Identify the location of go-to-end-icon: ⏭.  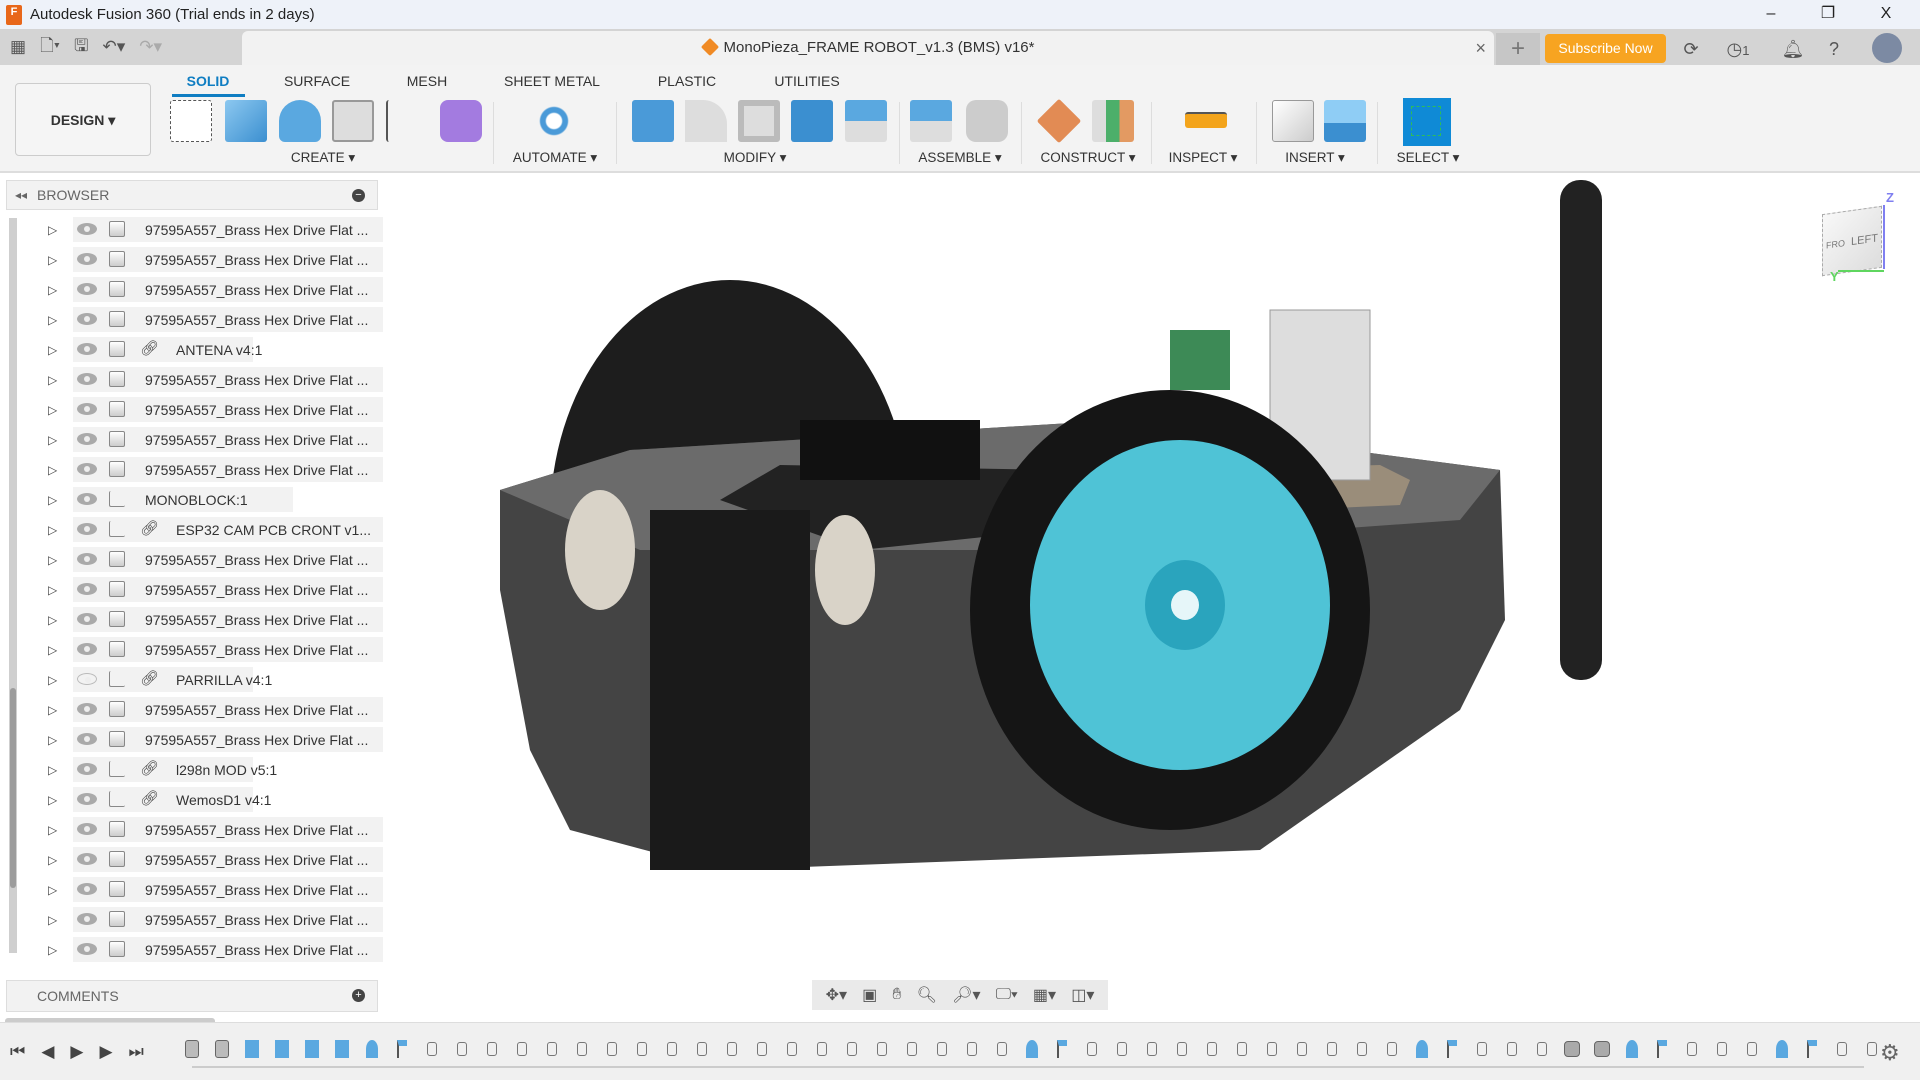
(136, 1052).